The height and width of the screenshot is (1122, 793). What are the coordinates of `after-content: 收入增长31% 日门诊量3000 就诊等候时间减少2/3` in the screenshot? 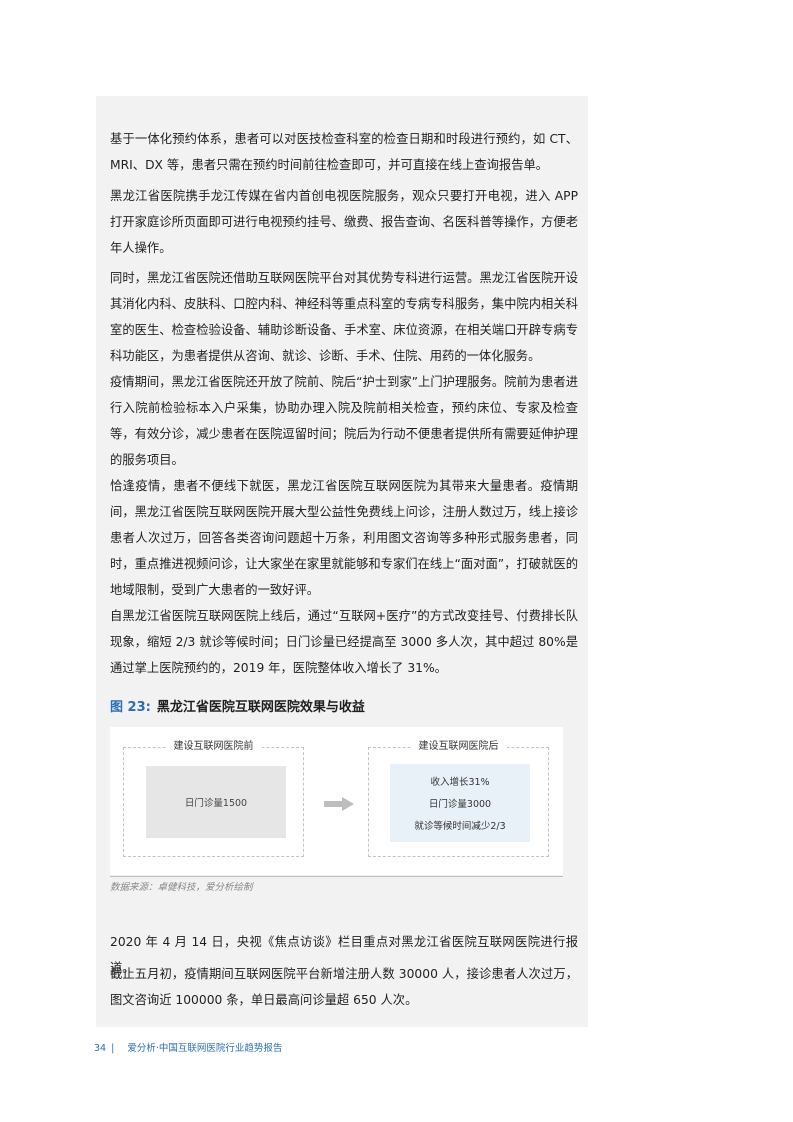 It's located at (460, 803).